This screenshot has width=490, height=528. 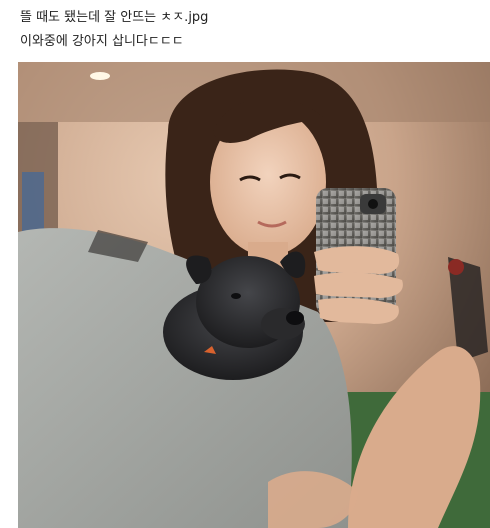 I want to click on puppy-nose, so click(x=295, y=318).